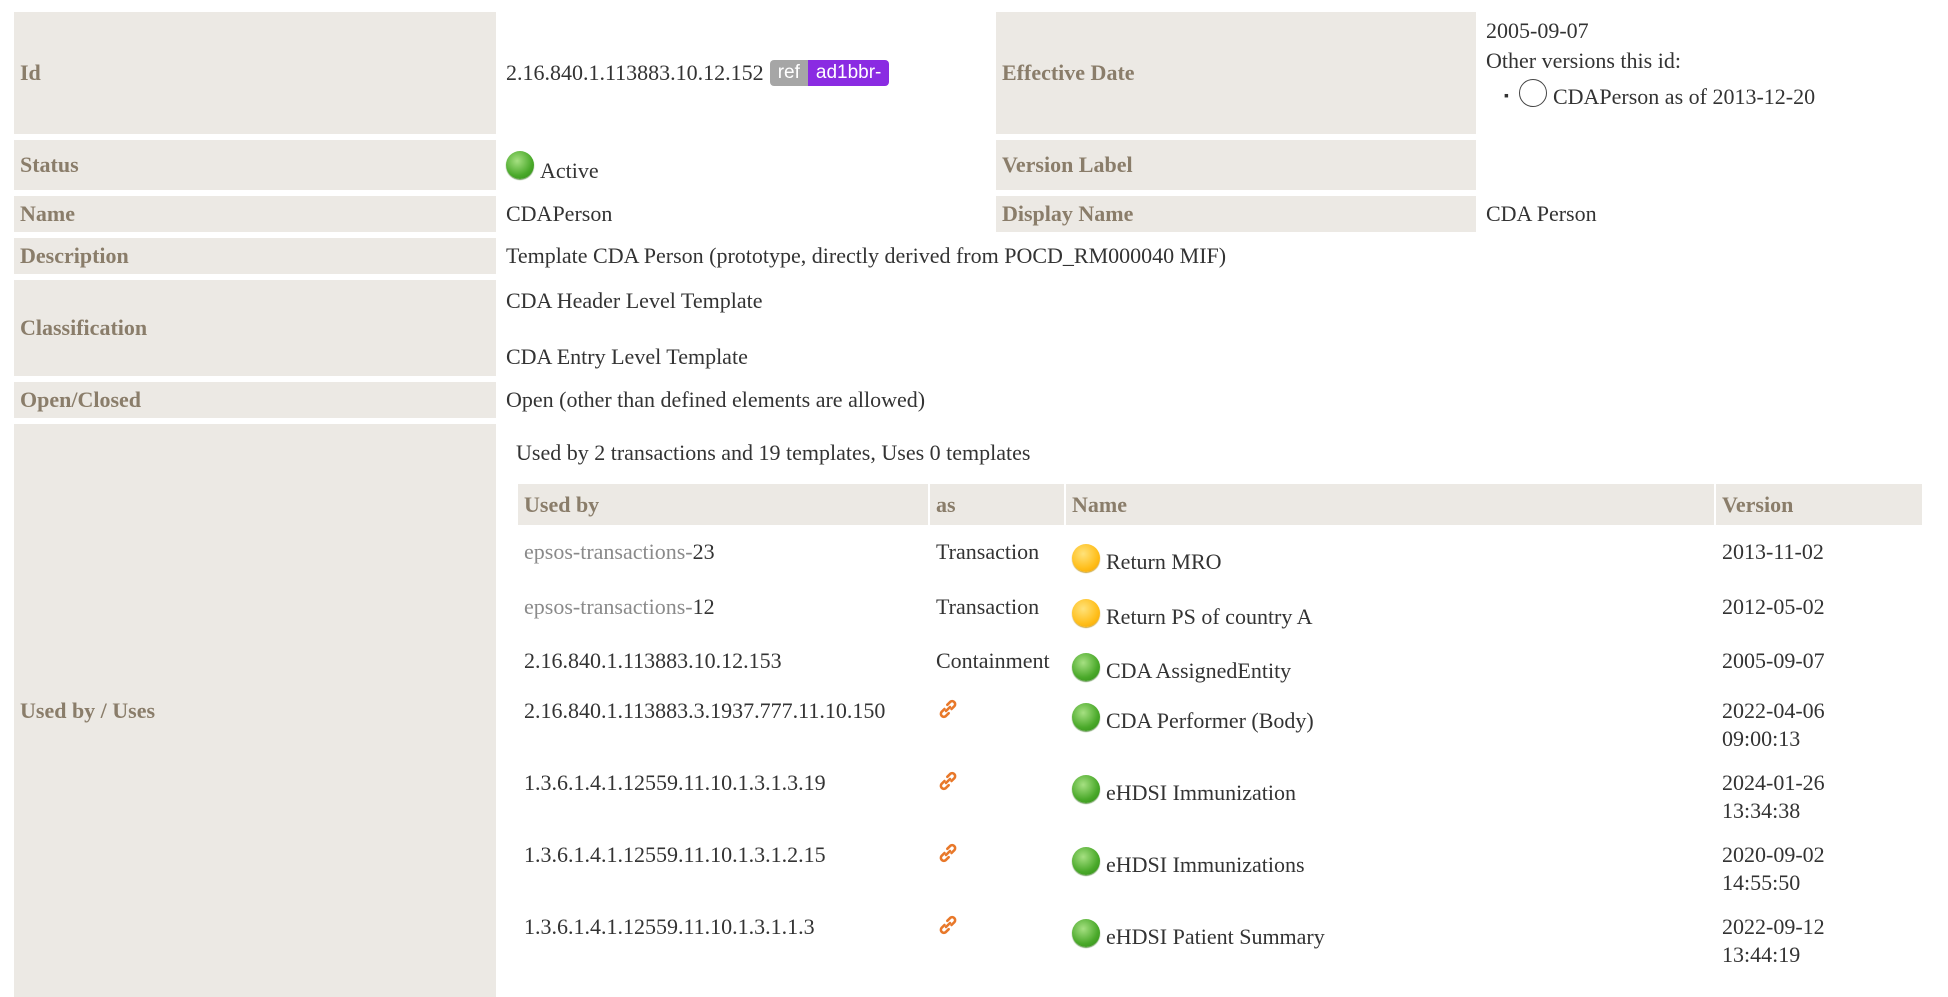 This screenshot has width=1948, height=997. I want to click on version-time: 13:44:19, so click(1761, 954).